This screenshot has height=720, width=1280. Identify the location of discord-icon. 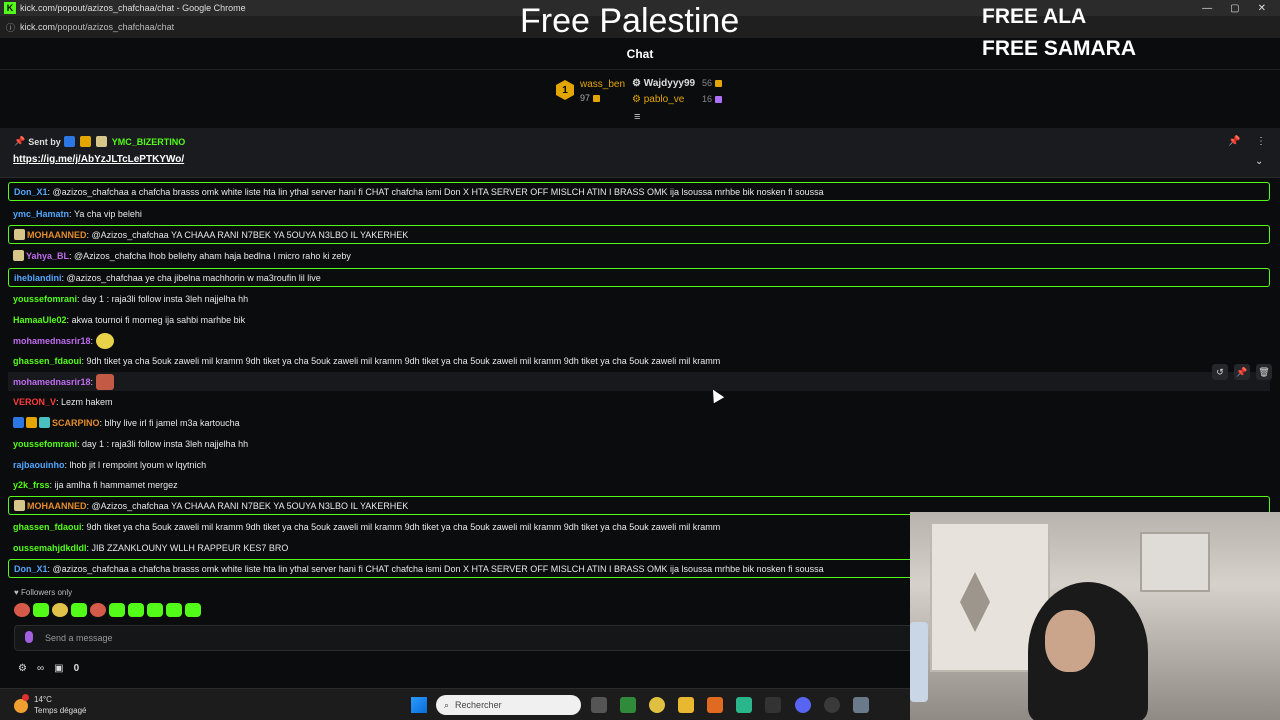
(803, 705).